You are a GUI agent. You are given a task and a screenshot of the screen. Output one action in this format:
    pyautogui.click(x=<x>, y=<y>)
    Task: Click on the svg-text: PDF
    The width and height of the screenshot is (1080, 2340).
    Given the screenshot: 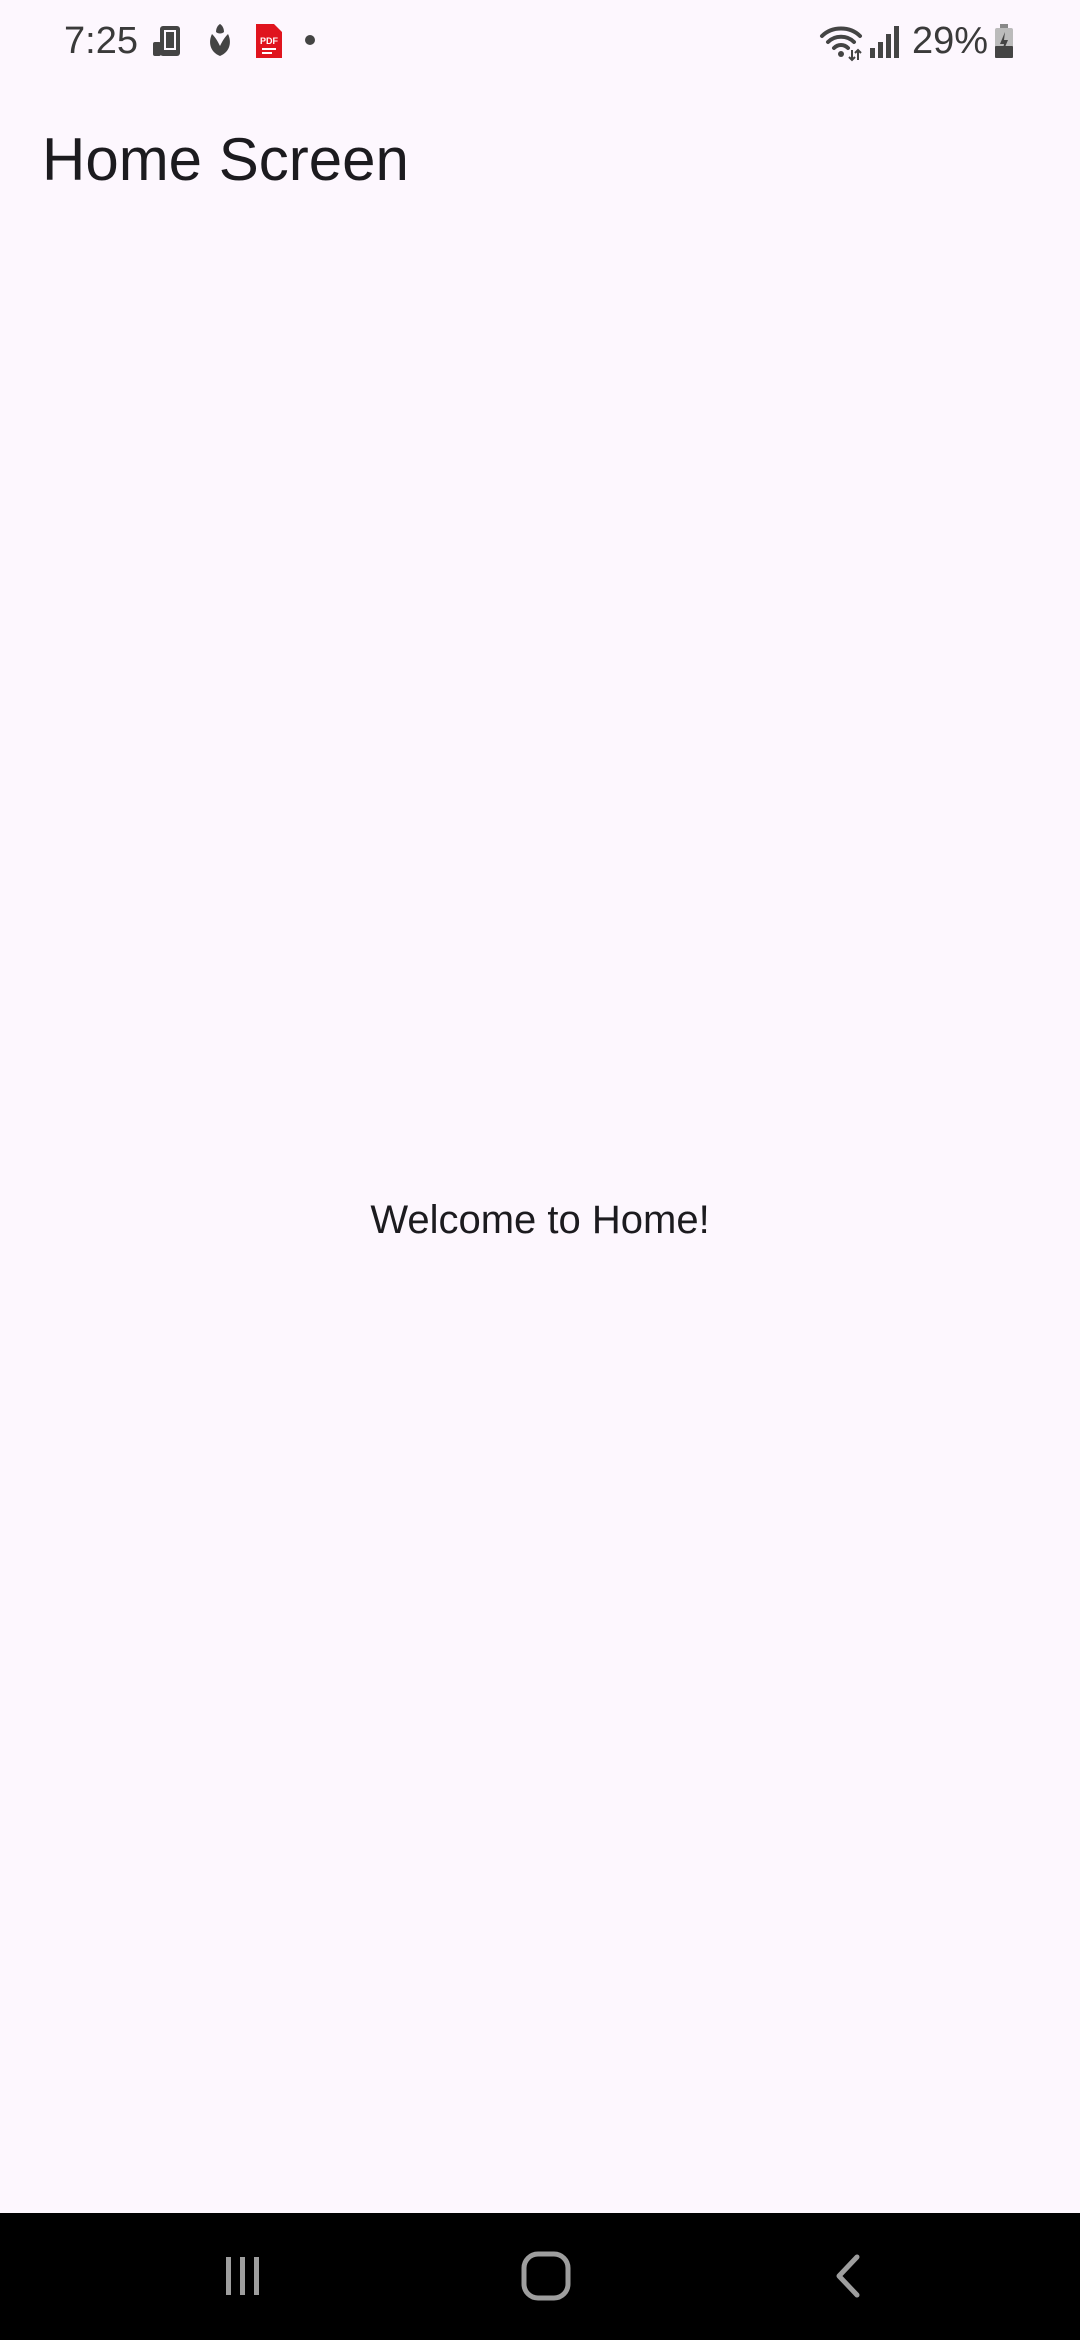 What is the action you would take?
    pyautogui.click(x=269, y=41)
    